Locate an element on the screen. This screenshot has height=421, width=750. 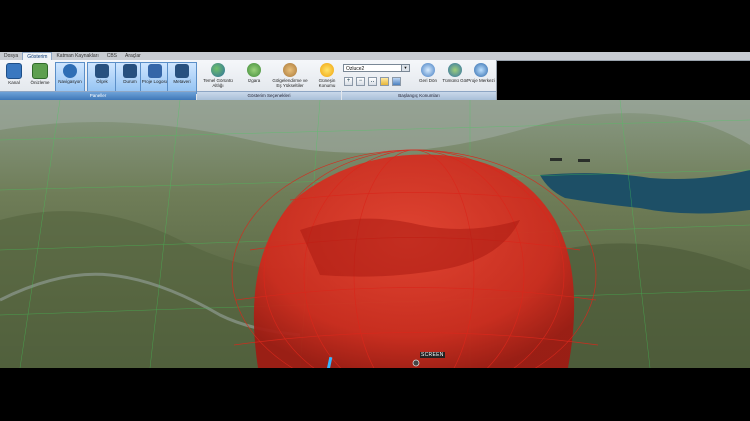
add-location-button: + is located at coordinates (348, 81).